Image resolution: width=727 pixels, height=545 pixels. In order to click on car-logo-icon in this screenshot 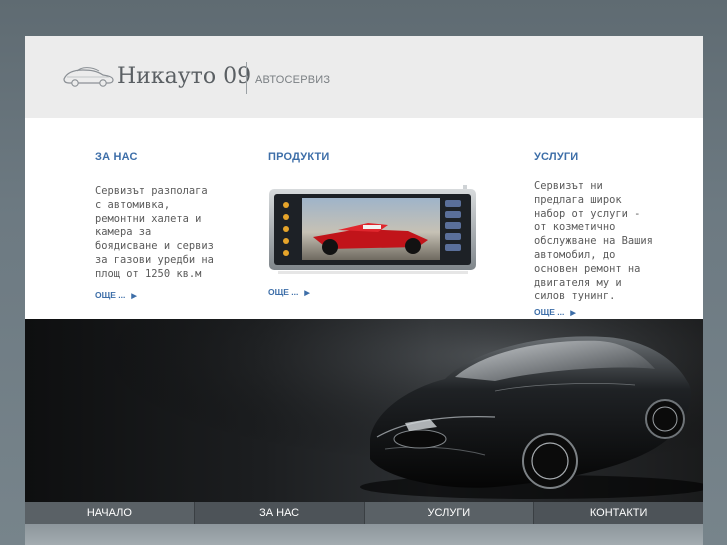, I will do `click(88, 75)`.